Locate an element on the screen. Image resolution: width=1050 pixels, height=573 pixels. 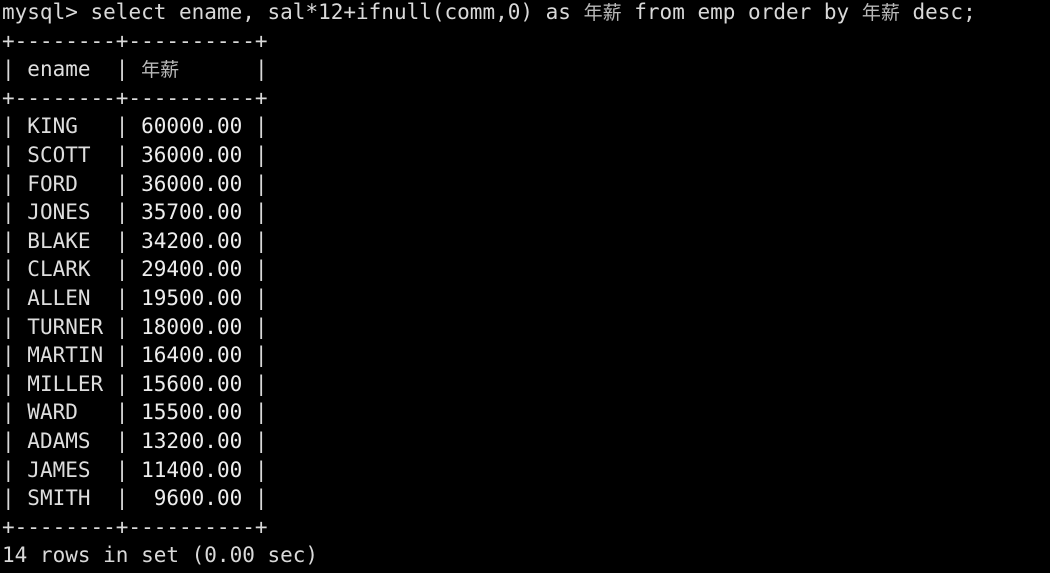
table-row: | SMITH | 9600.00 | is located at coordinates (525, 498).